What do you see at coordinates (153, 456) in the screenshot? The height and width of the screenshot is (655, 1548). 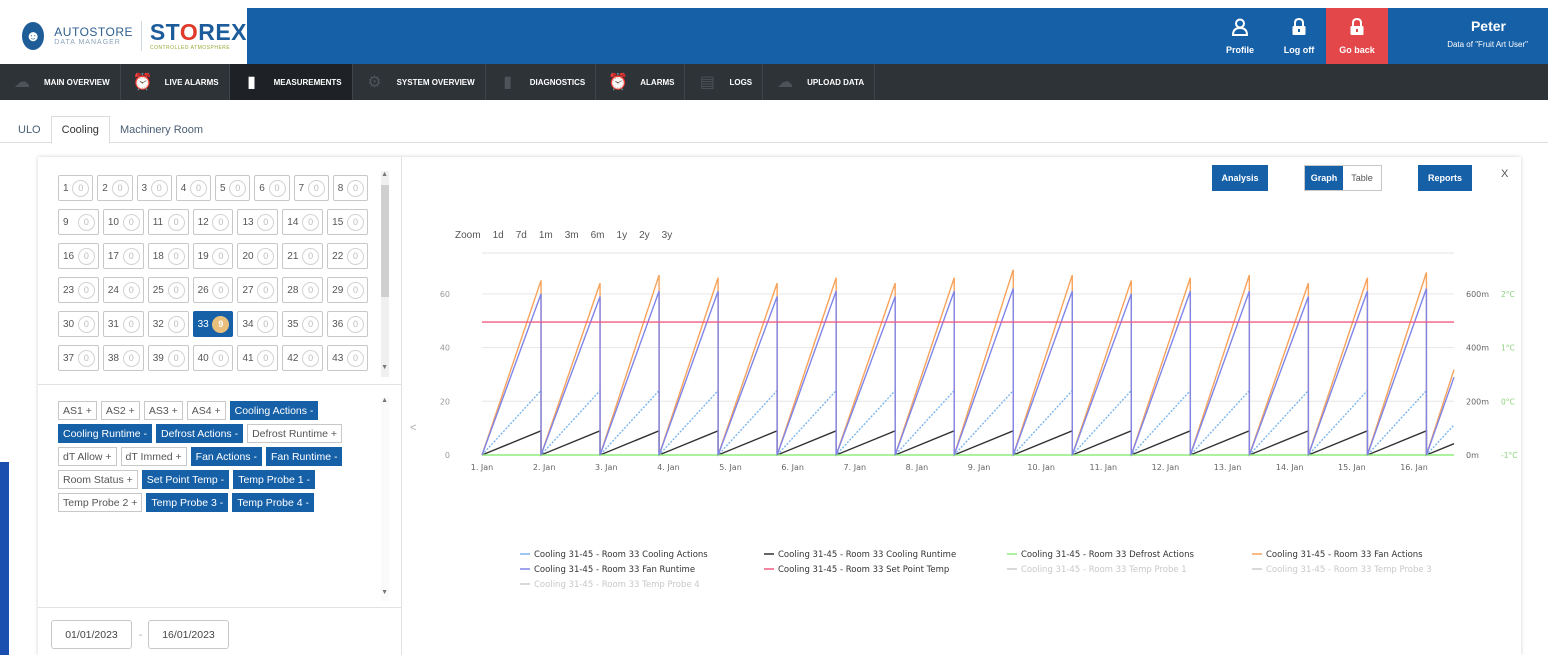 I see `measurement-tag: dT Immed +` at bounding box center [153, 456].